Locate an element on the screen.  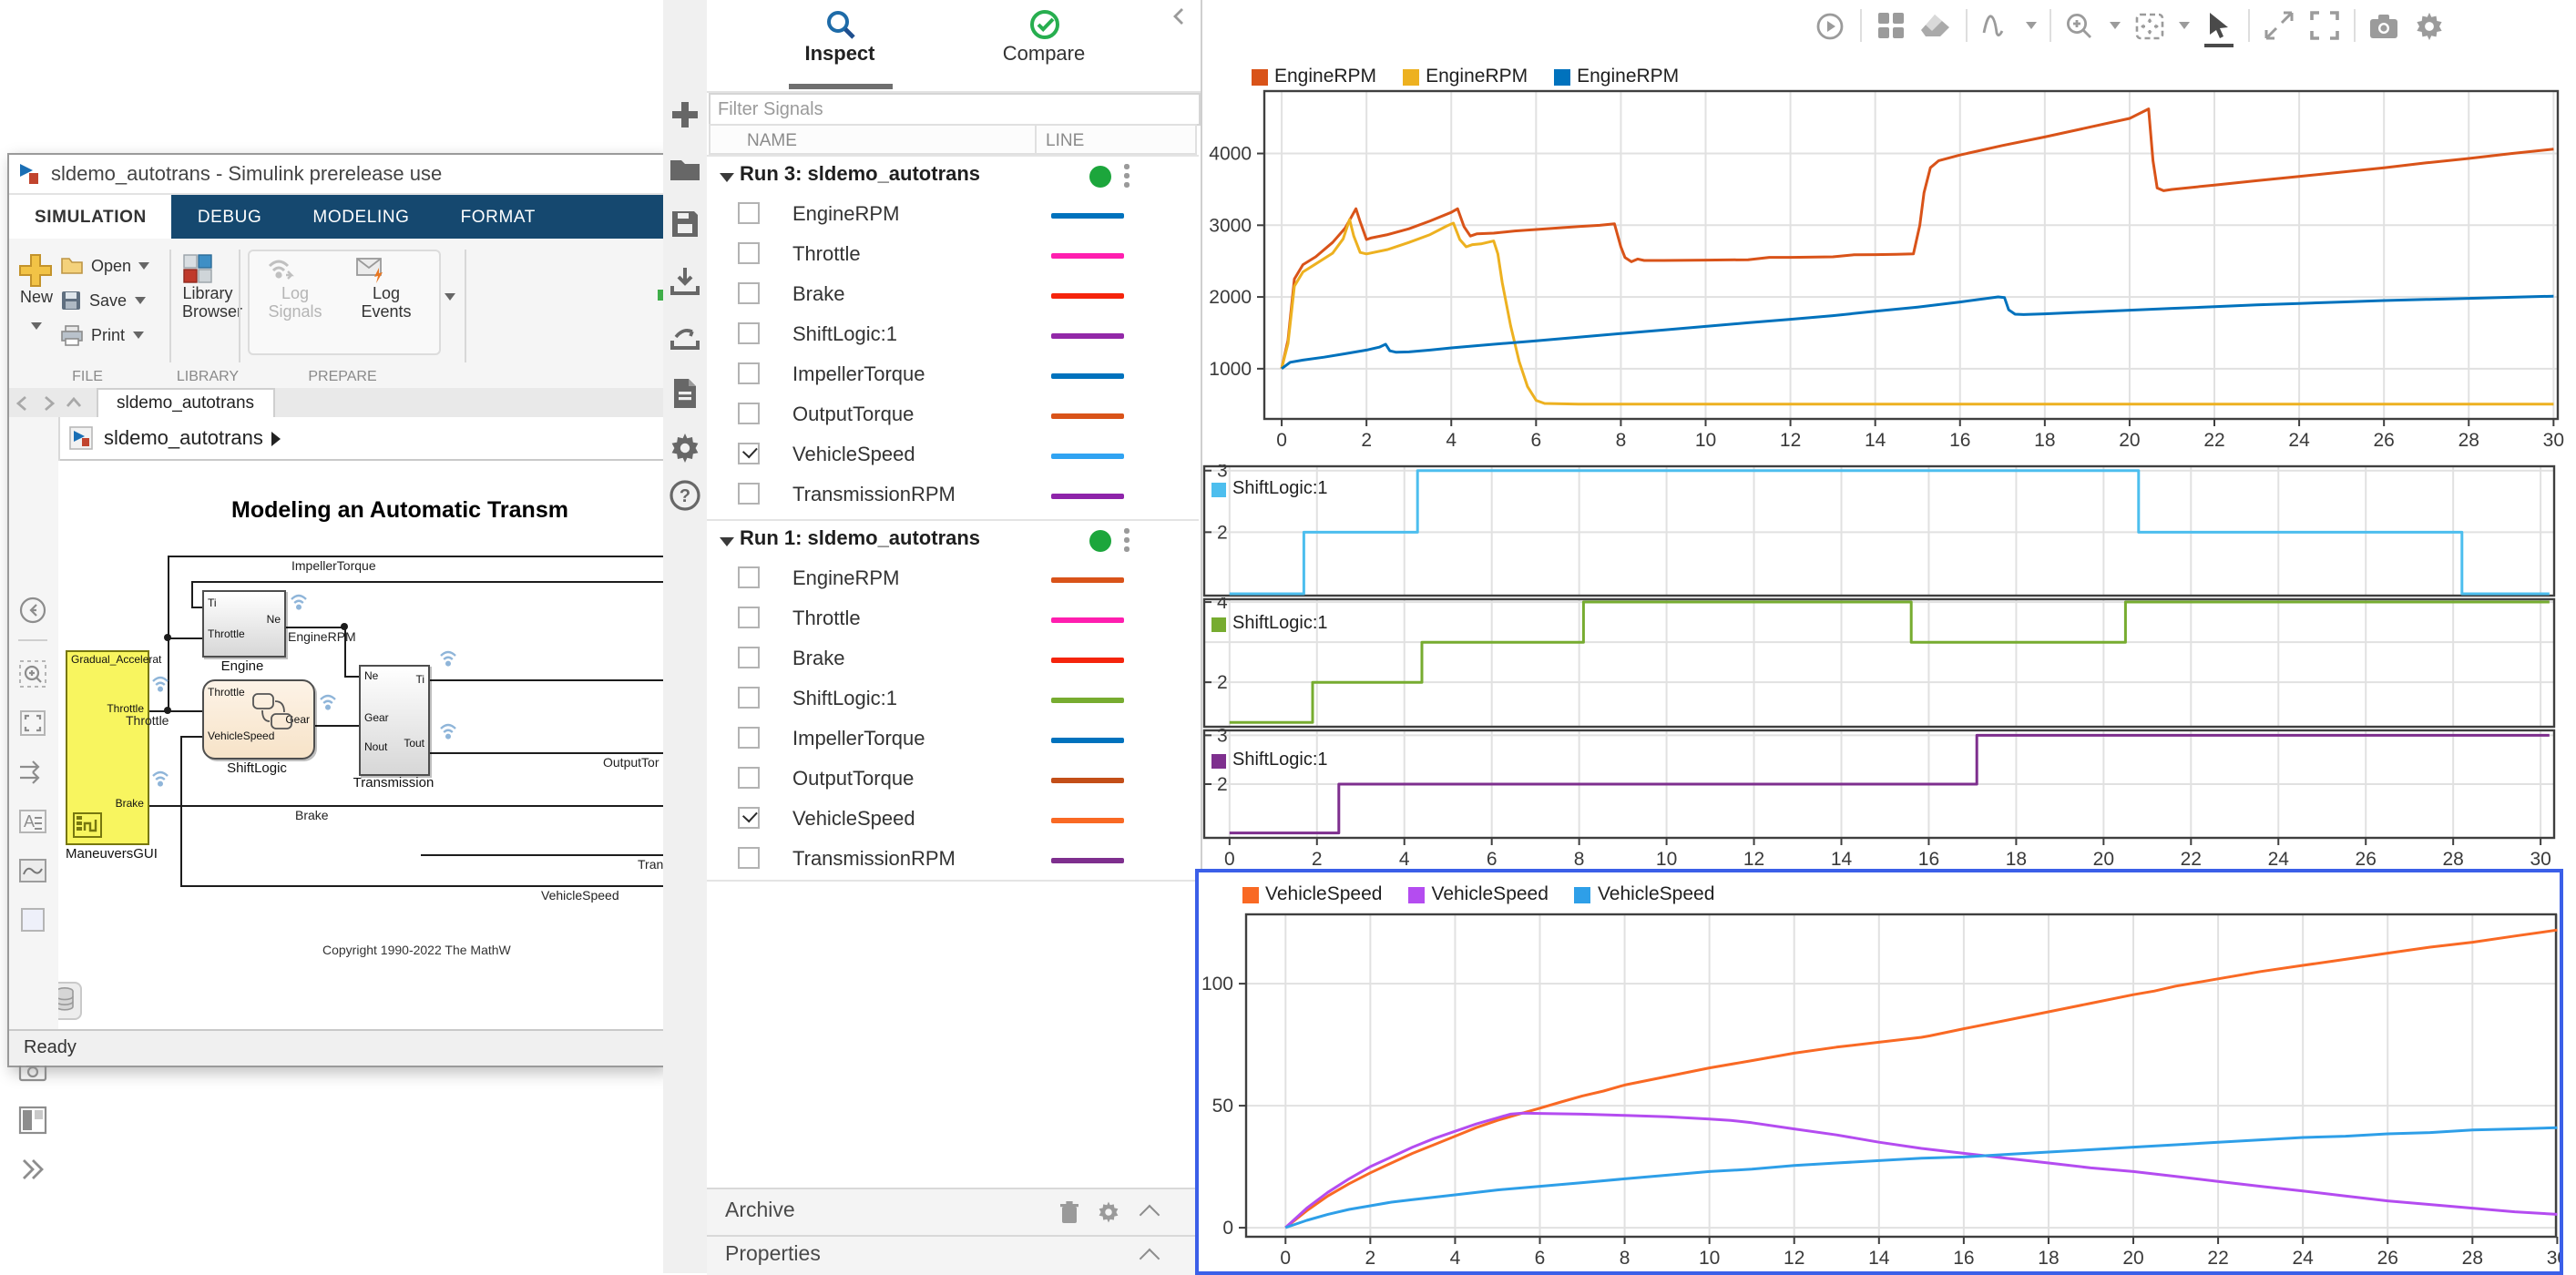
nav-back-icon is located at coordinates (22, 402).